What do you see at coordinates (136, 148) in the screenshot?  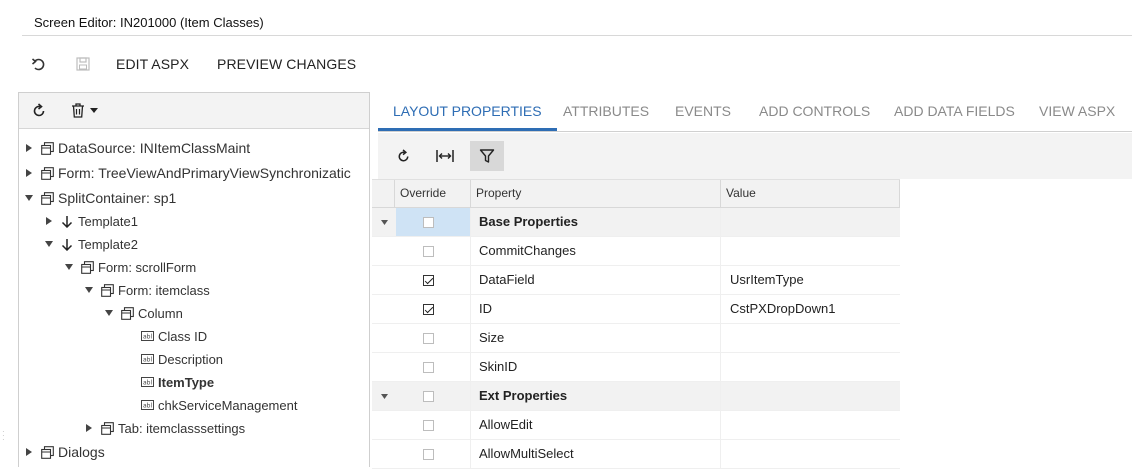 I see `tree-node: DataSource: INItemClassMaint` at bounding box center [136, 148].